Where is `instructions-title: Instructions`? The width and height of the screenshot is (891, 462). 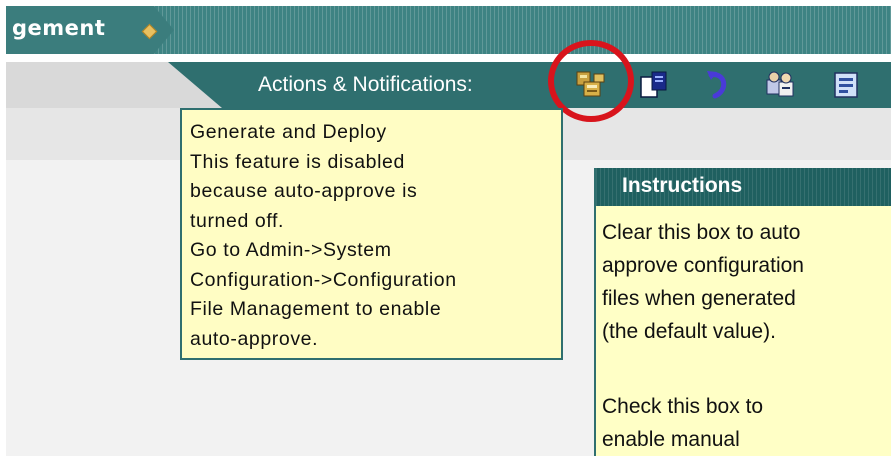 instructions-title: Instructions is located at coordinates (682, 185).